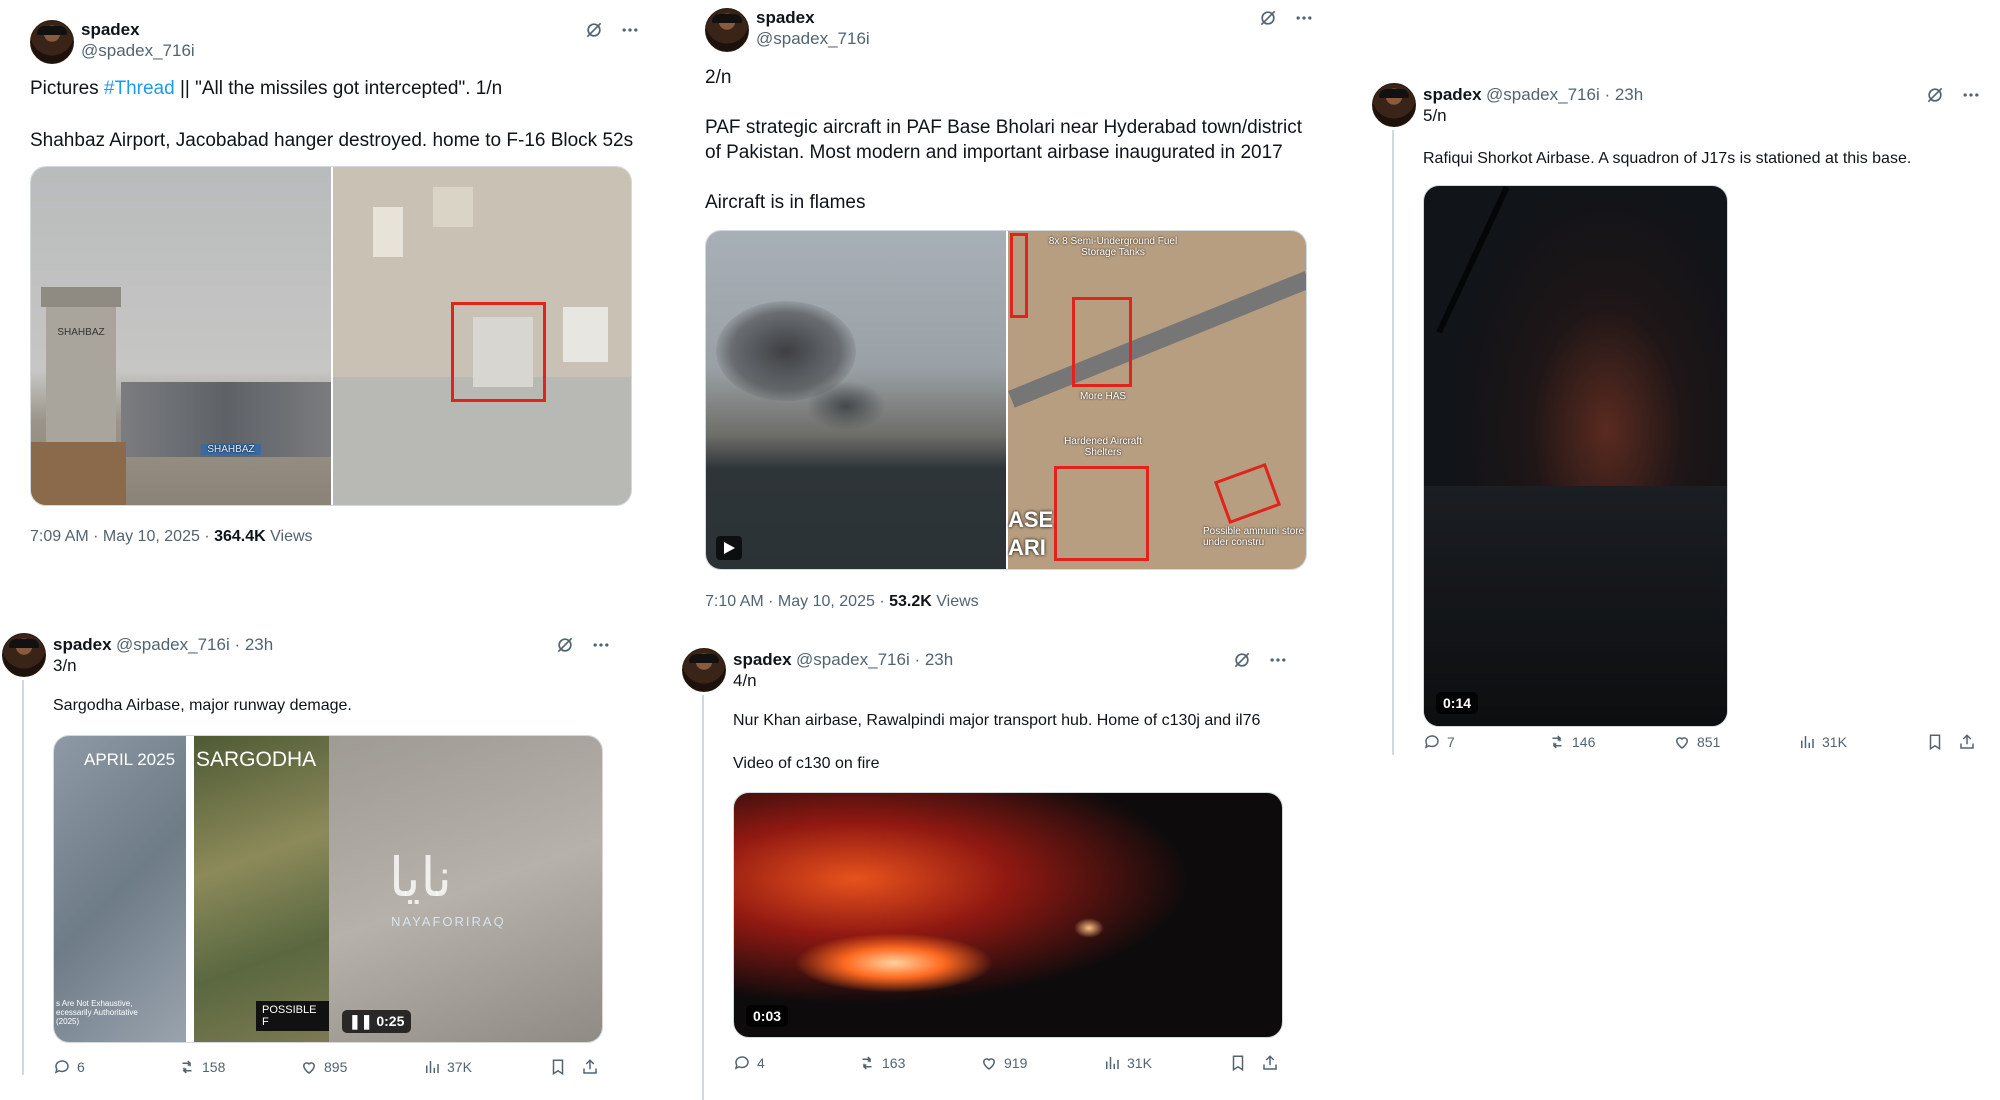  What do you see at coordinates (122, 536) in the screenshot?
I see `timestamp-text: 7:09 AM · May 10, 2025 ·` at bounding box center [122, 536].